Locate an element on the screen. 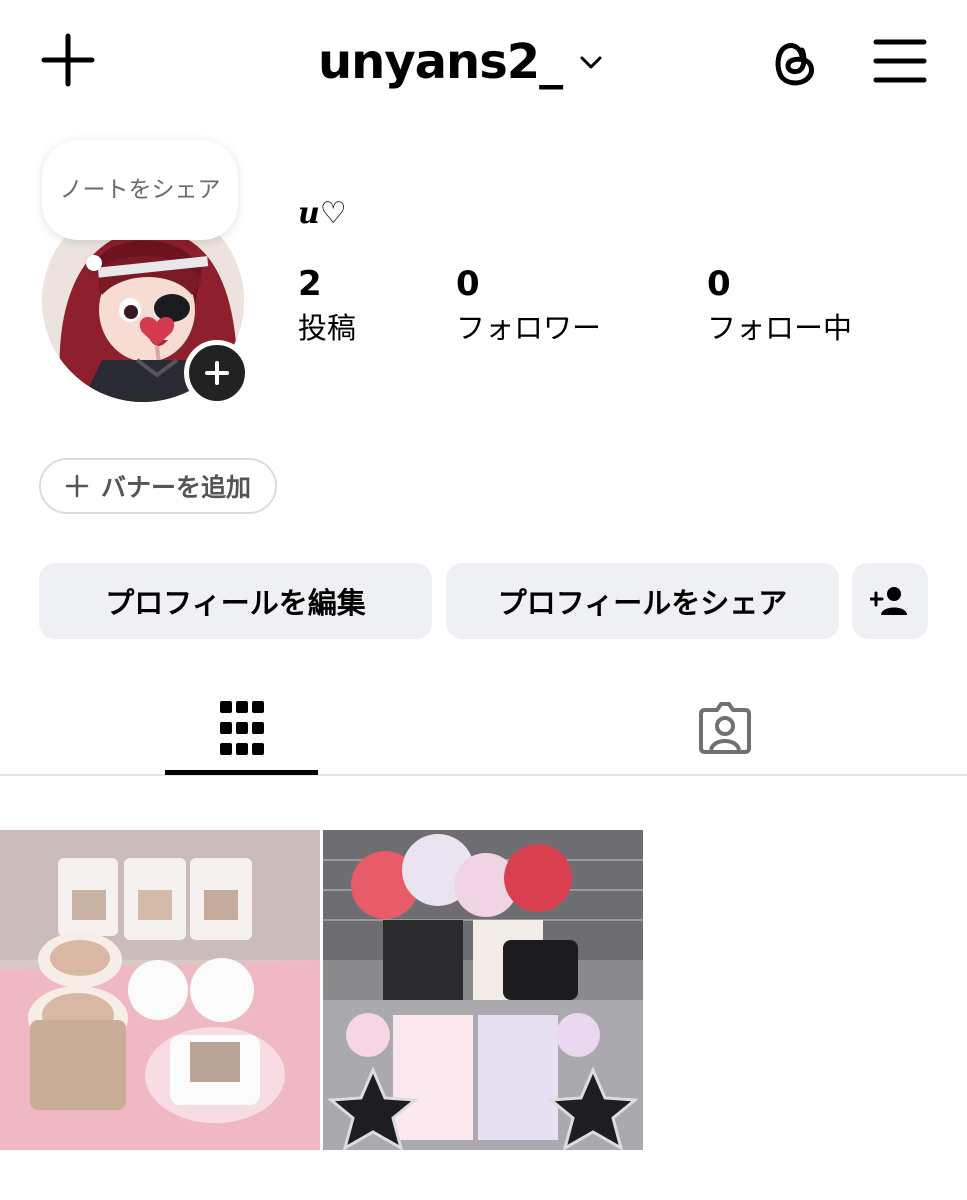 The width and height of the screenshot is (967, 1200). account-switcher: unyans2_ is located at coordinates (462, 62).